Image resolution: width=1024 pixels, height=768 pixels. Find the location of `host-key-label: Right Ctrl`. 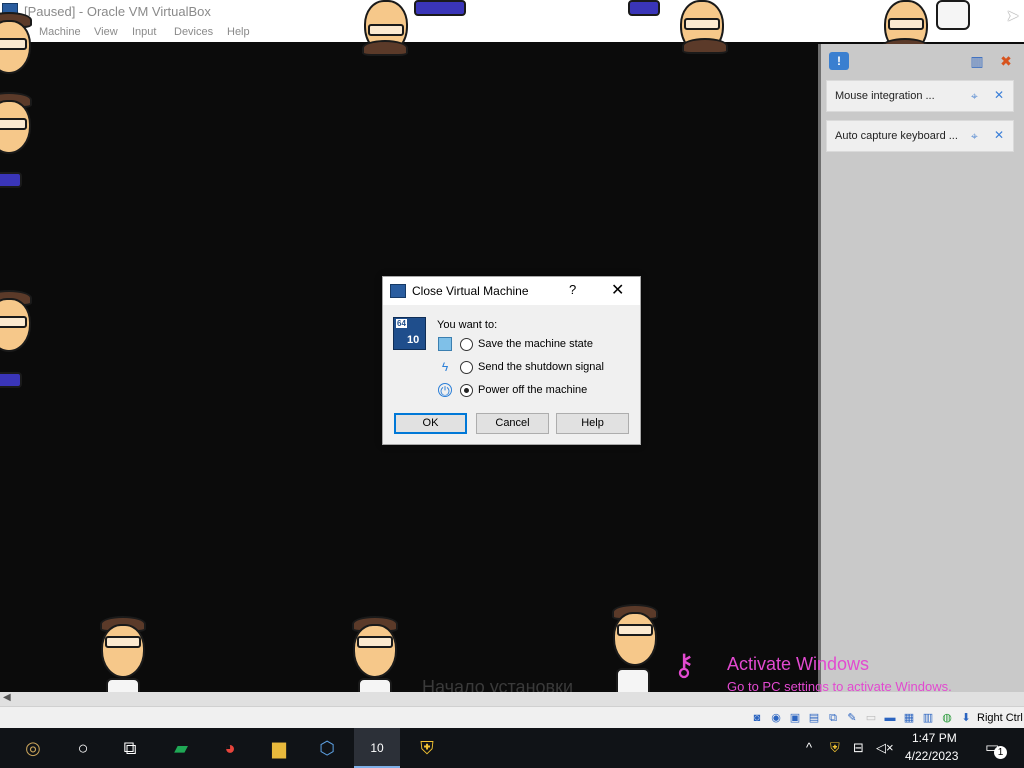

host-key-label: Right Ctrl is located at coordinates (1000, 718).